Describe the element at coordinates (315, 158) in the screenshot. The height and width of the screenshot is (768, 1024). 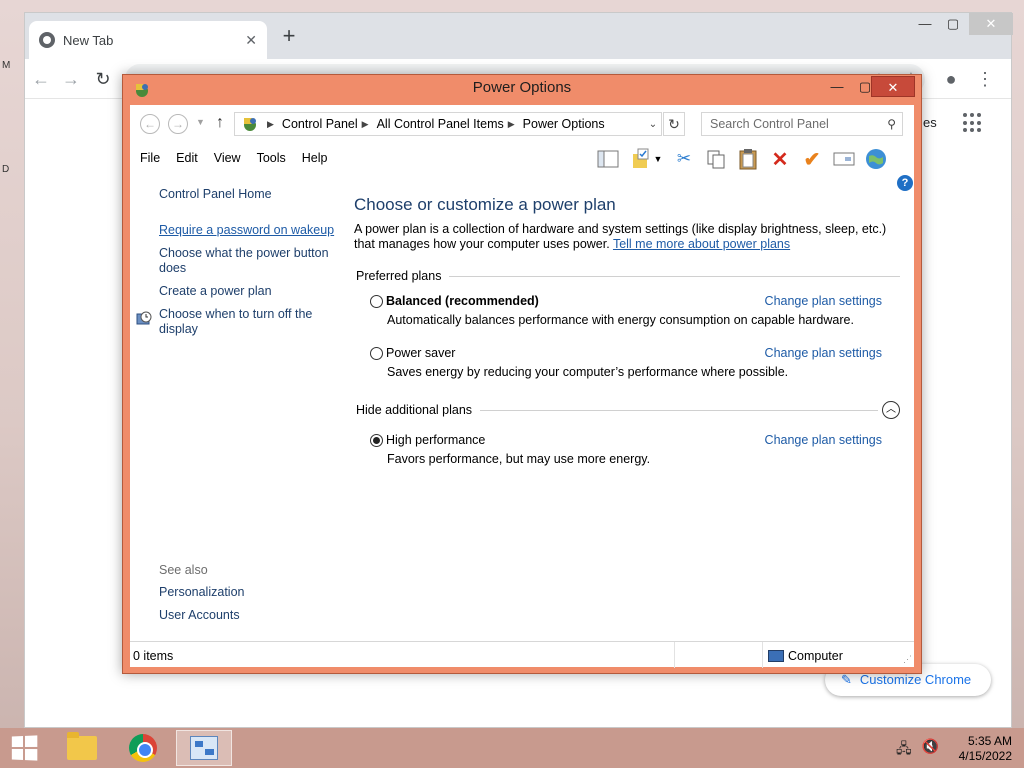
I see `menu-help: Help` at that location.